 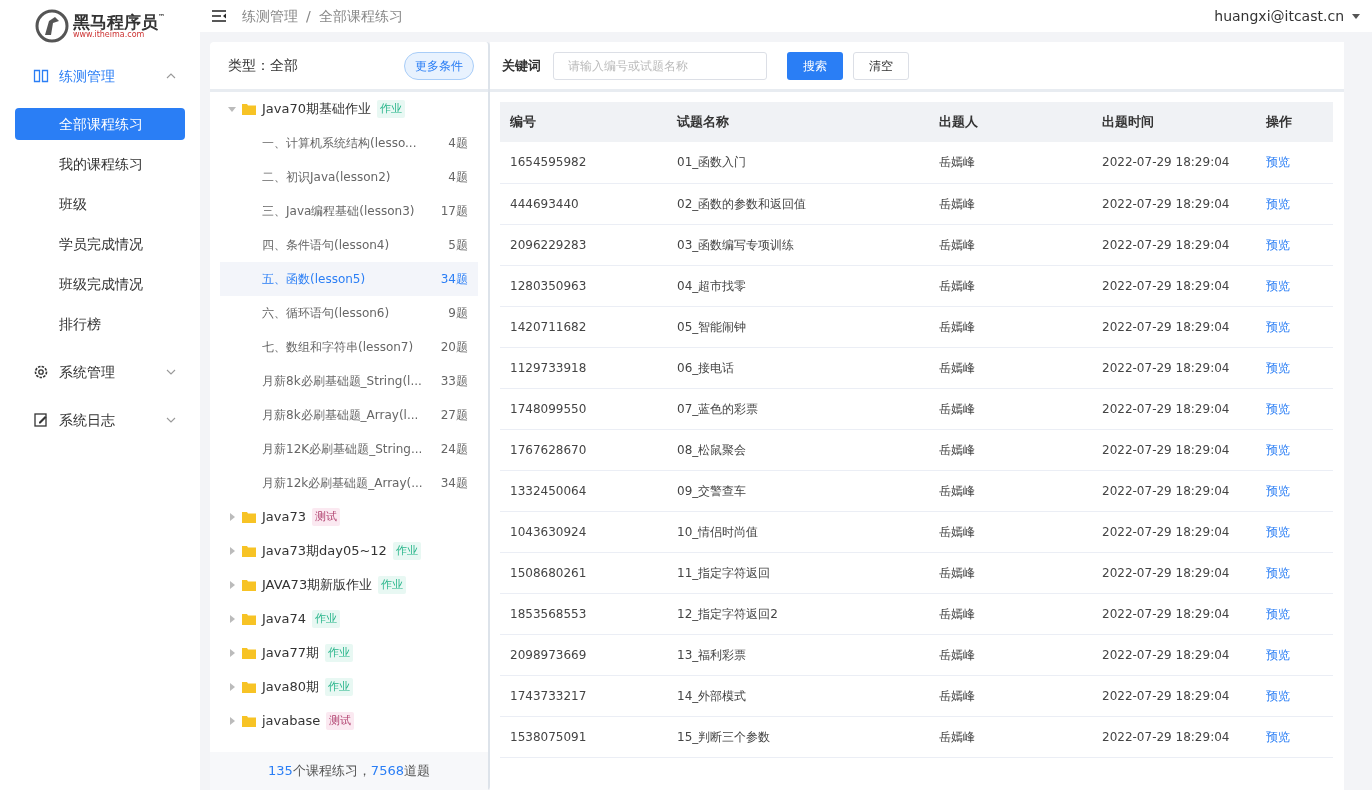 What do you see at coordinates (291, 721) in the screenshot?
I see `course-name: javabase` at bounding box center [291, 721].